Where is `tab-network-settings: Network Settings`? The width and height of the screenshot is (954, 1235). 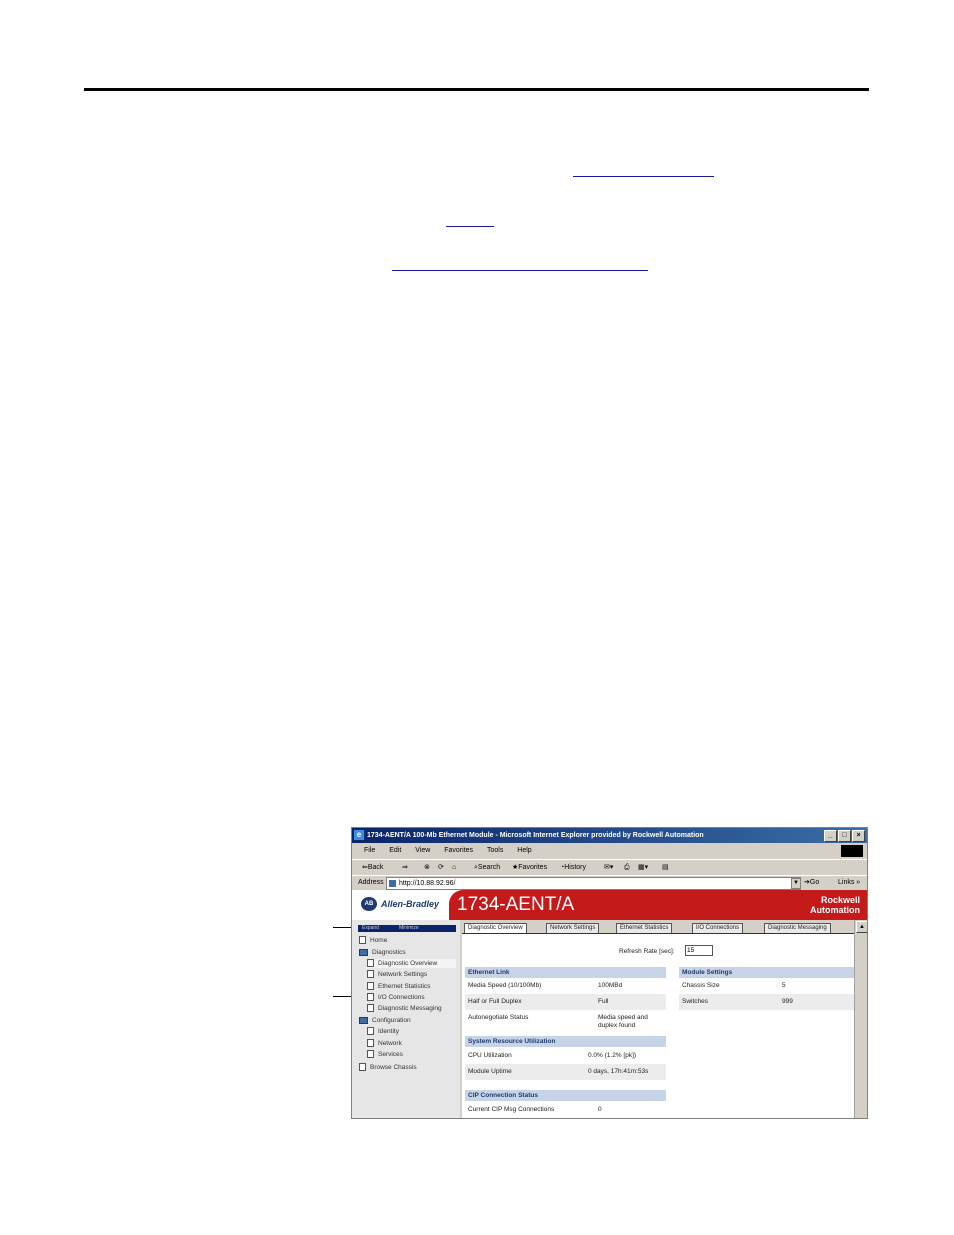
tab-network-settings: Network Settings is located at coordinates (573, 928).